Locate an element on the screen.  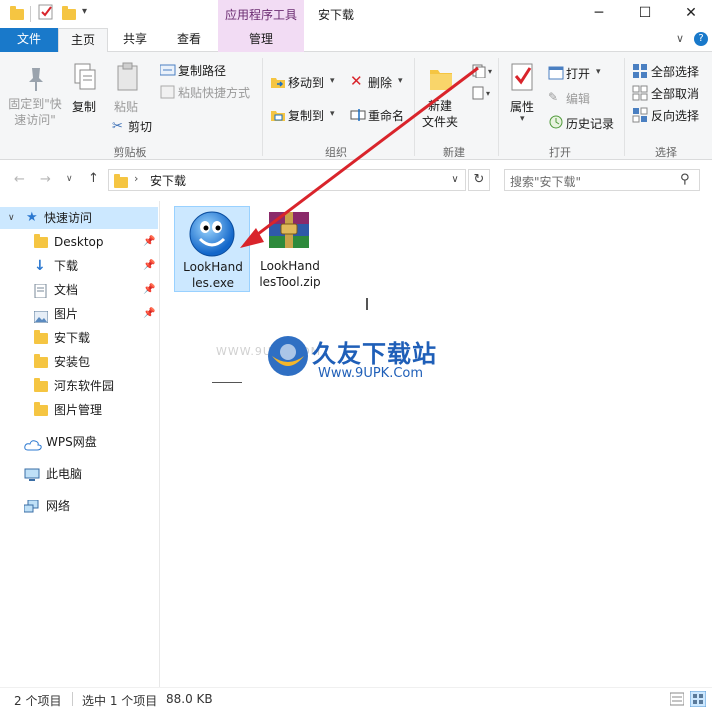
open-button: 打开 is located at coordinates (578, 73).